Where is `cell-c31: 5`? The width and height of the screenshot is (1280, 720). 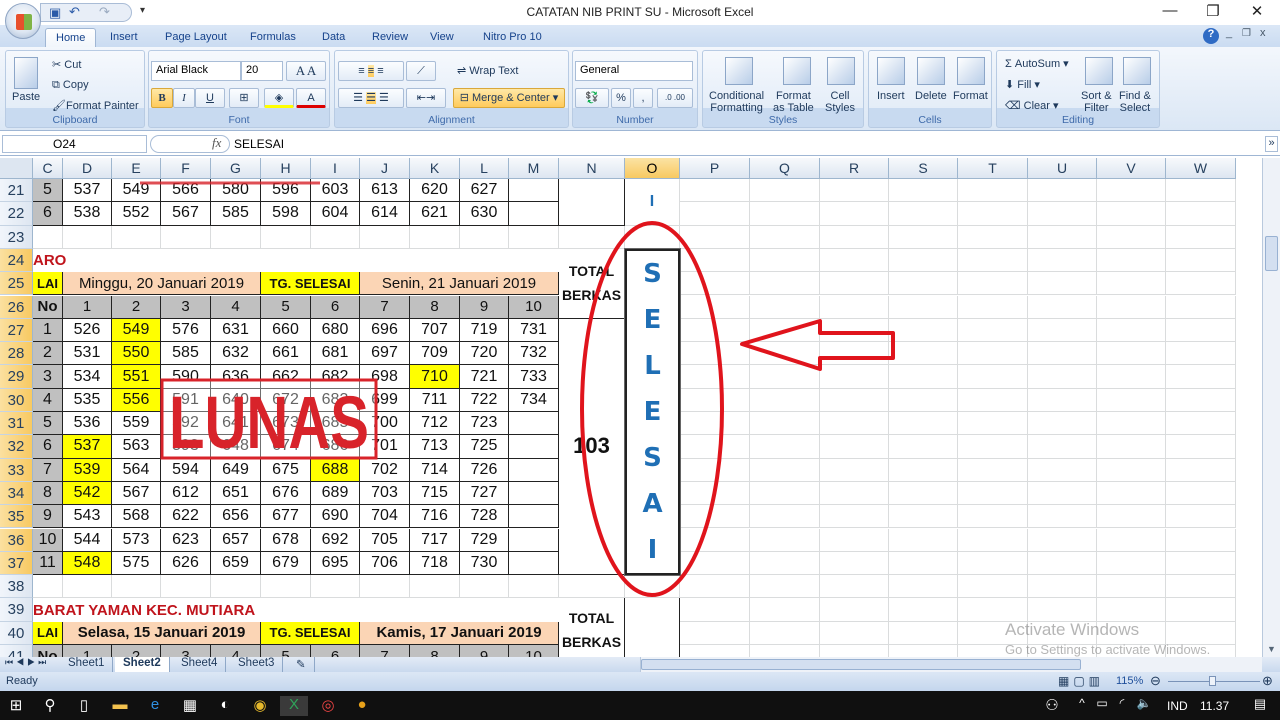 cell-c31: 5 is located at coordinates (48, 424).